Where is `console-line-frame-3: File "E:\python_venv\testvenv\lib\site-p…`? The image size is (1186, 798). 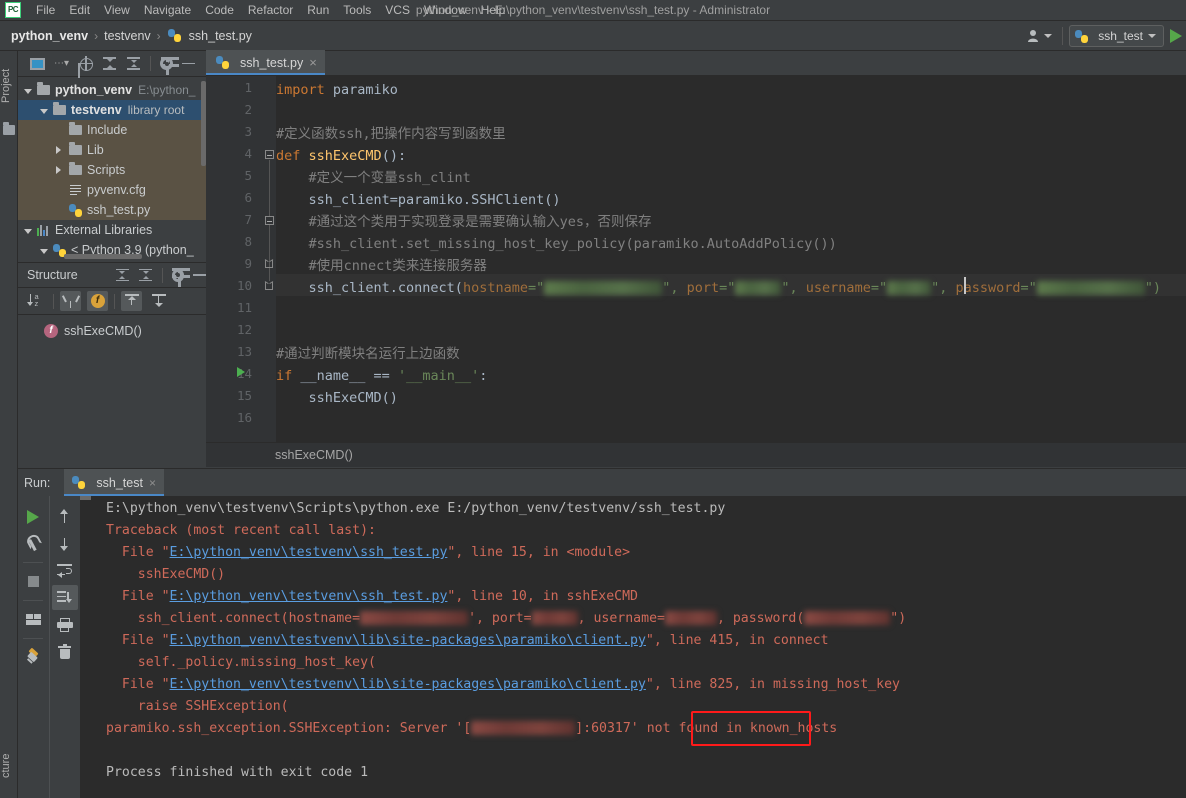
console-line-frame-3: File "E:\python_venv\testvenv\lib\site-p… is located at coordinates (467, 640).